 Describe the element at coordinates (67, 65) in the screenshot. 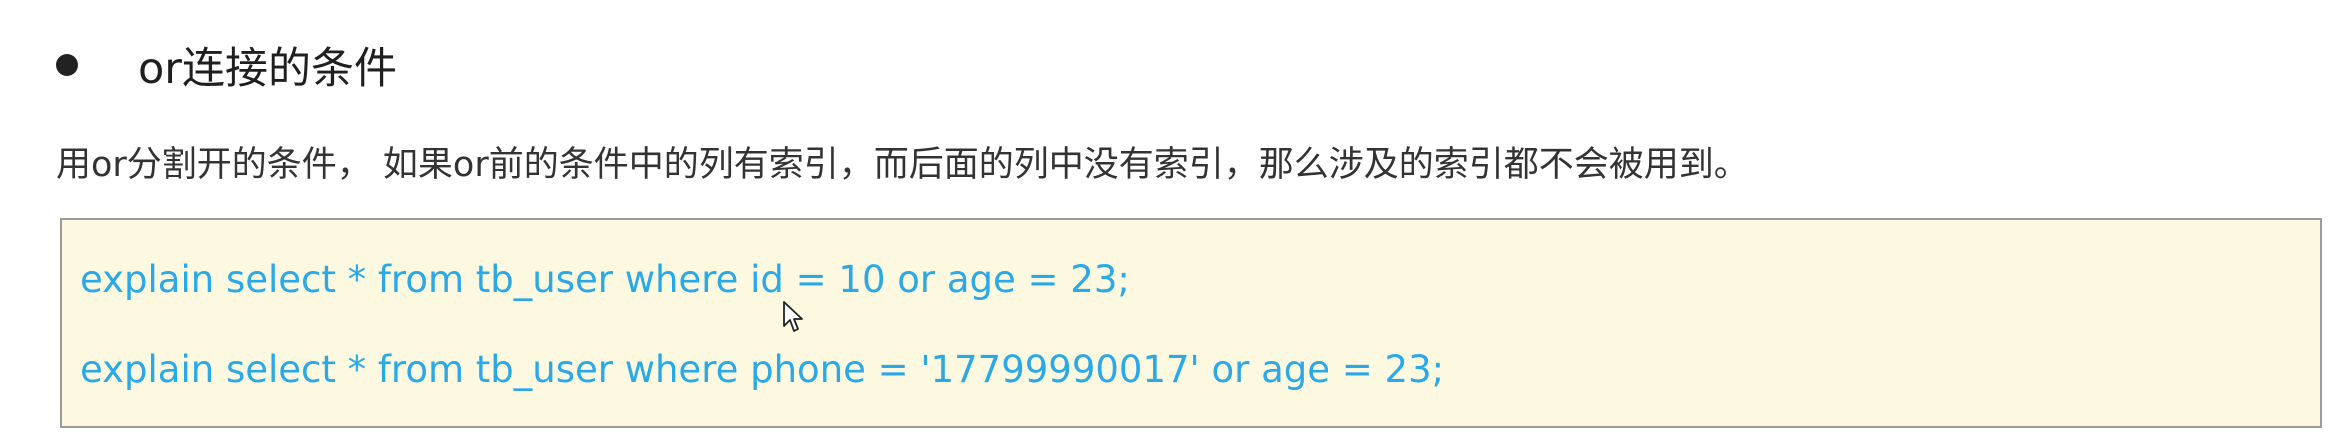

I see `bullet-icon` at that location.